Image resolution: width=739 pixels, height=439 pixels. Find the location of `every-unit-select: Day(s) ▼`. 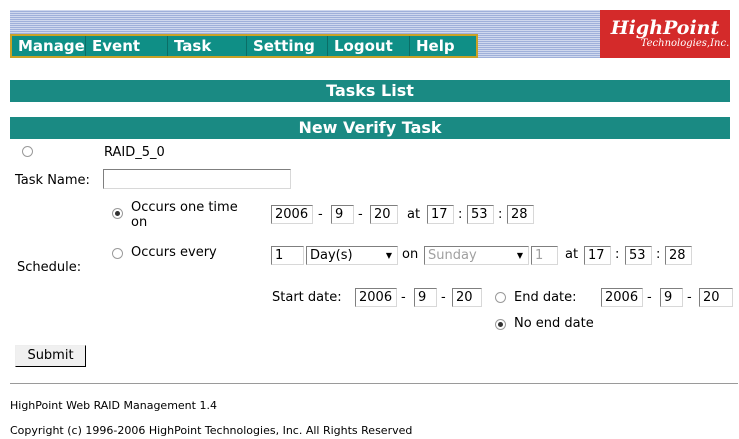

every-unit-select: Day(s) ▼ is located at coordinates (352, 255).